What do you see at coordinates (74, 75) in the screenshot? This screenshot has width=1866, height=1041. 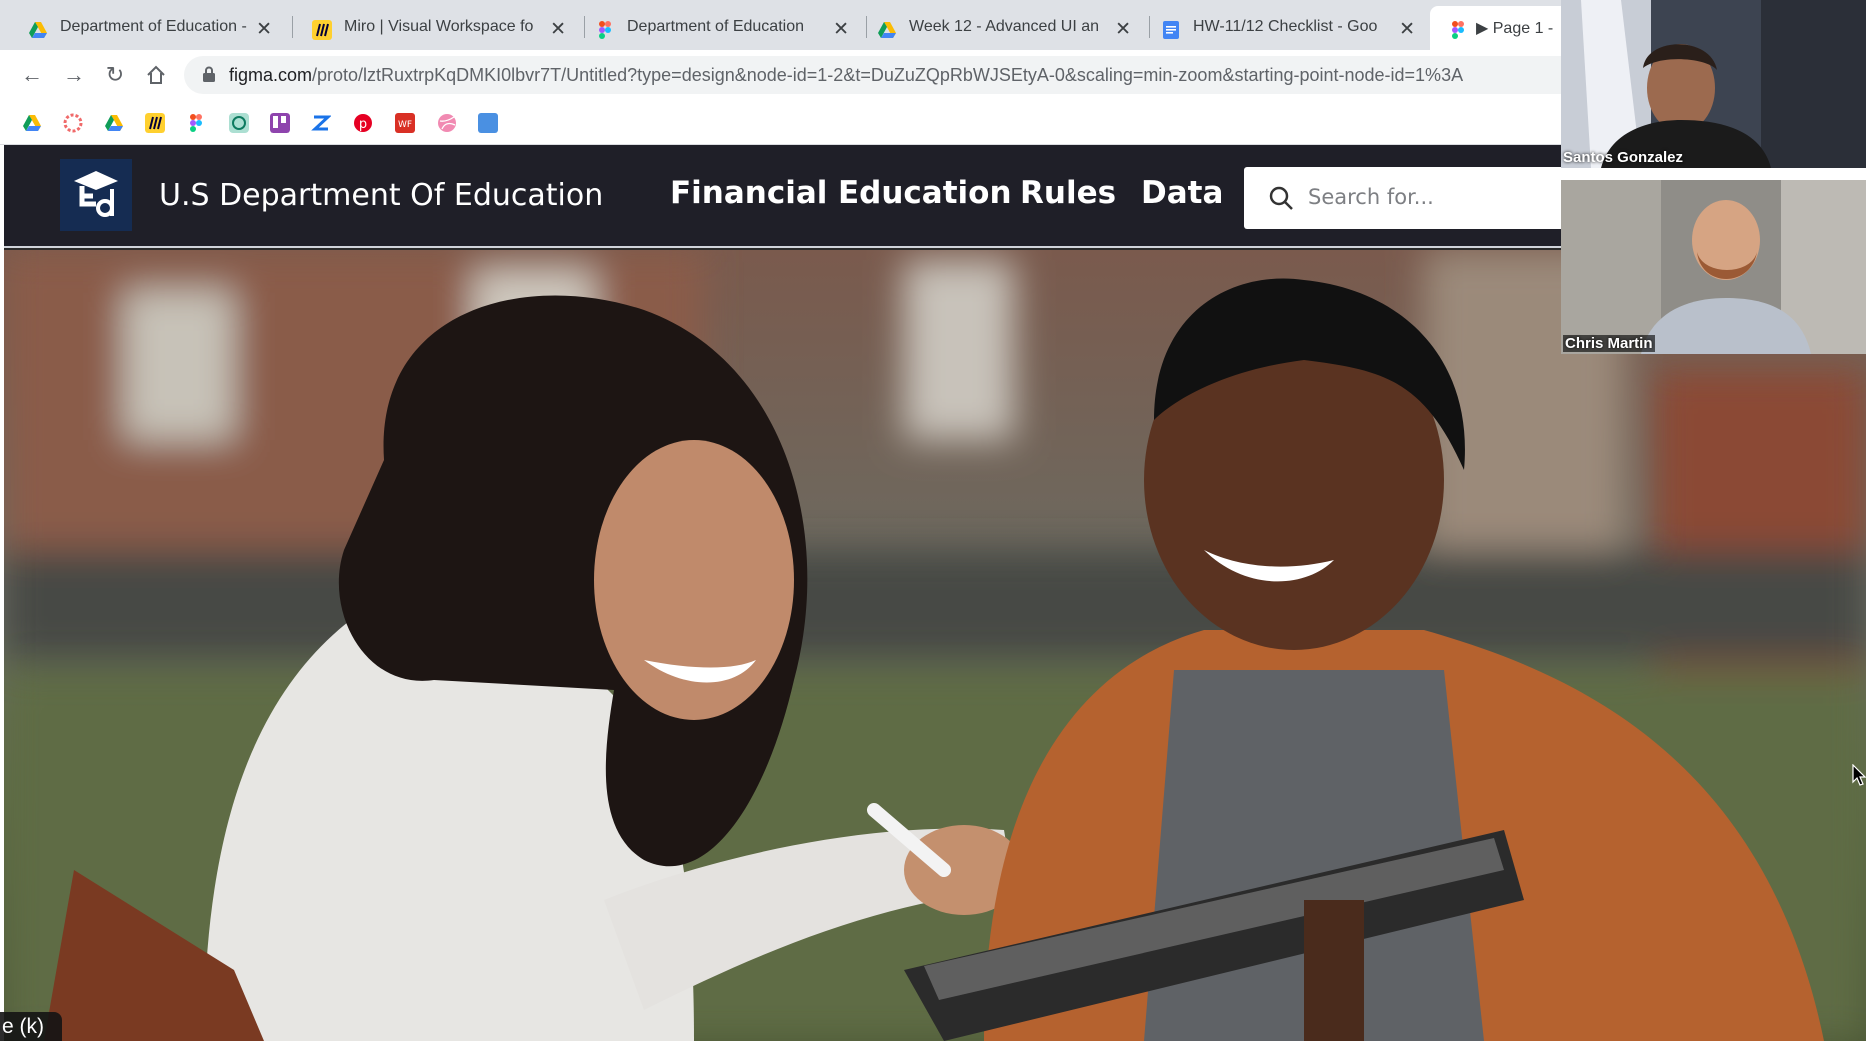 I see `forward-icon: →` at bounding box center [74, 75].